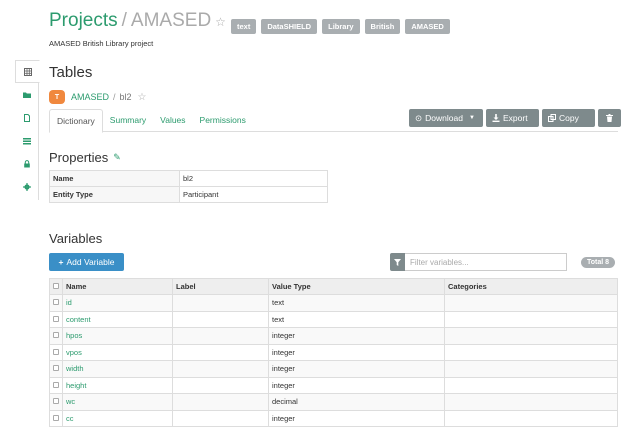  Describe the element at coordinates (86, 262) in the screenshot. I see `add-variable-button: + Add Variable` at that location.